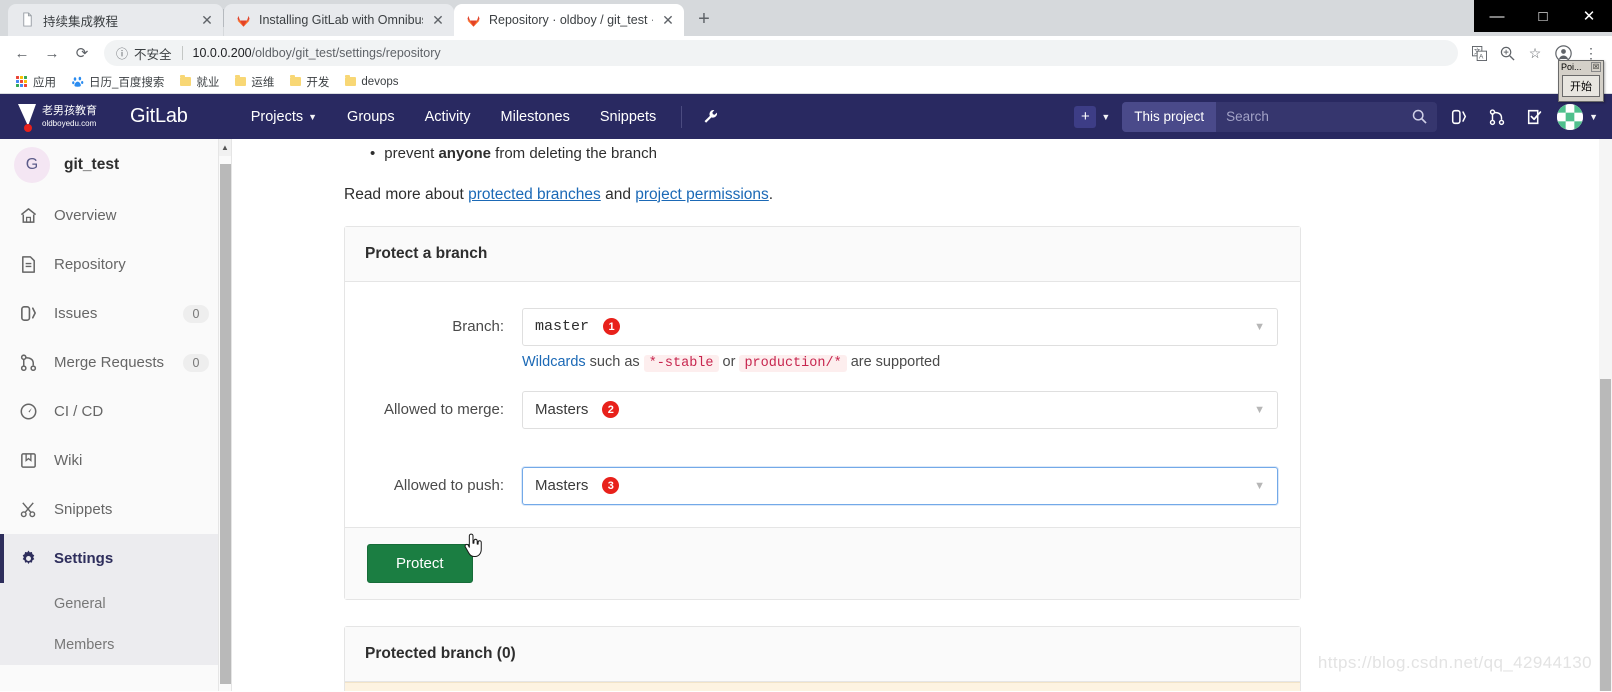  I want to click on sidebar-item-snippets: Snippets, so click(115, 509).